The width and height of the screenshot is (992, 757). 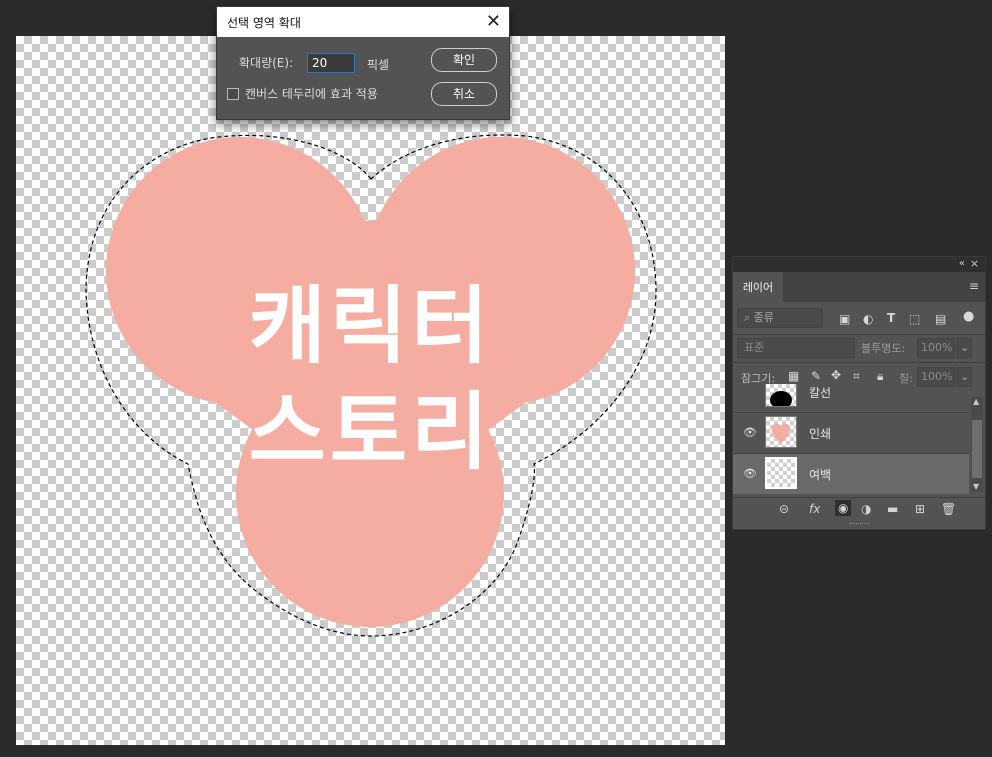 I want to click on new-group-icon: ▬, so click(x=892, y=509).